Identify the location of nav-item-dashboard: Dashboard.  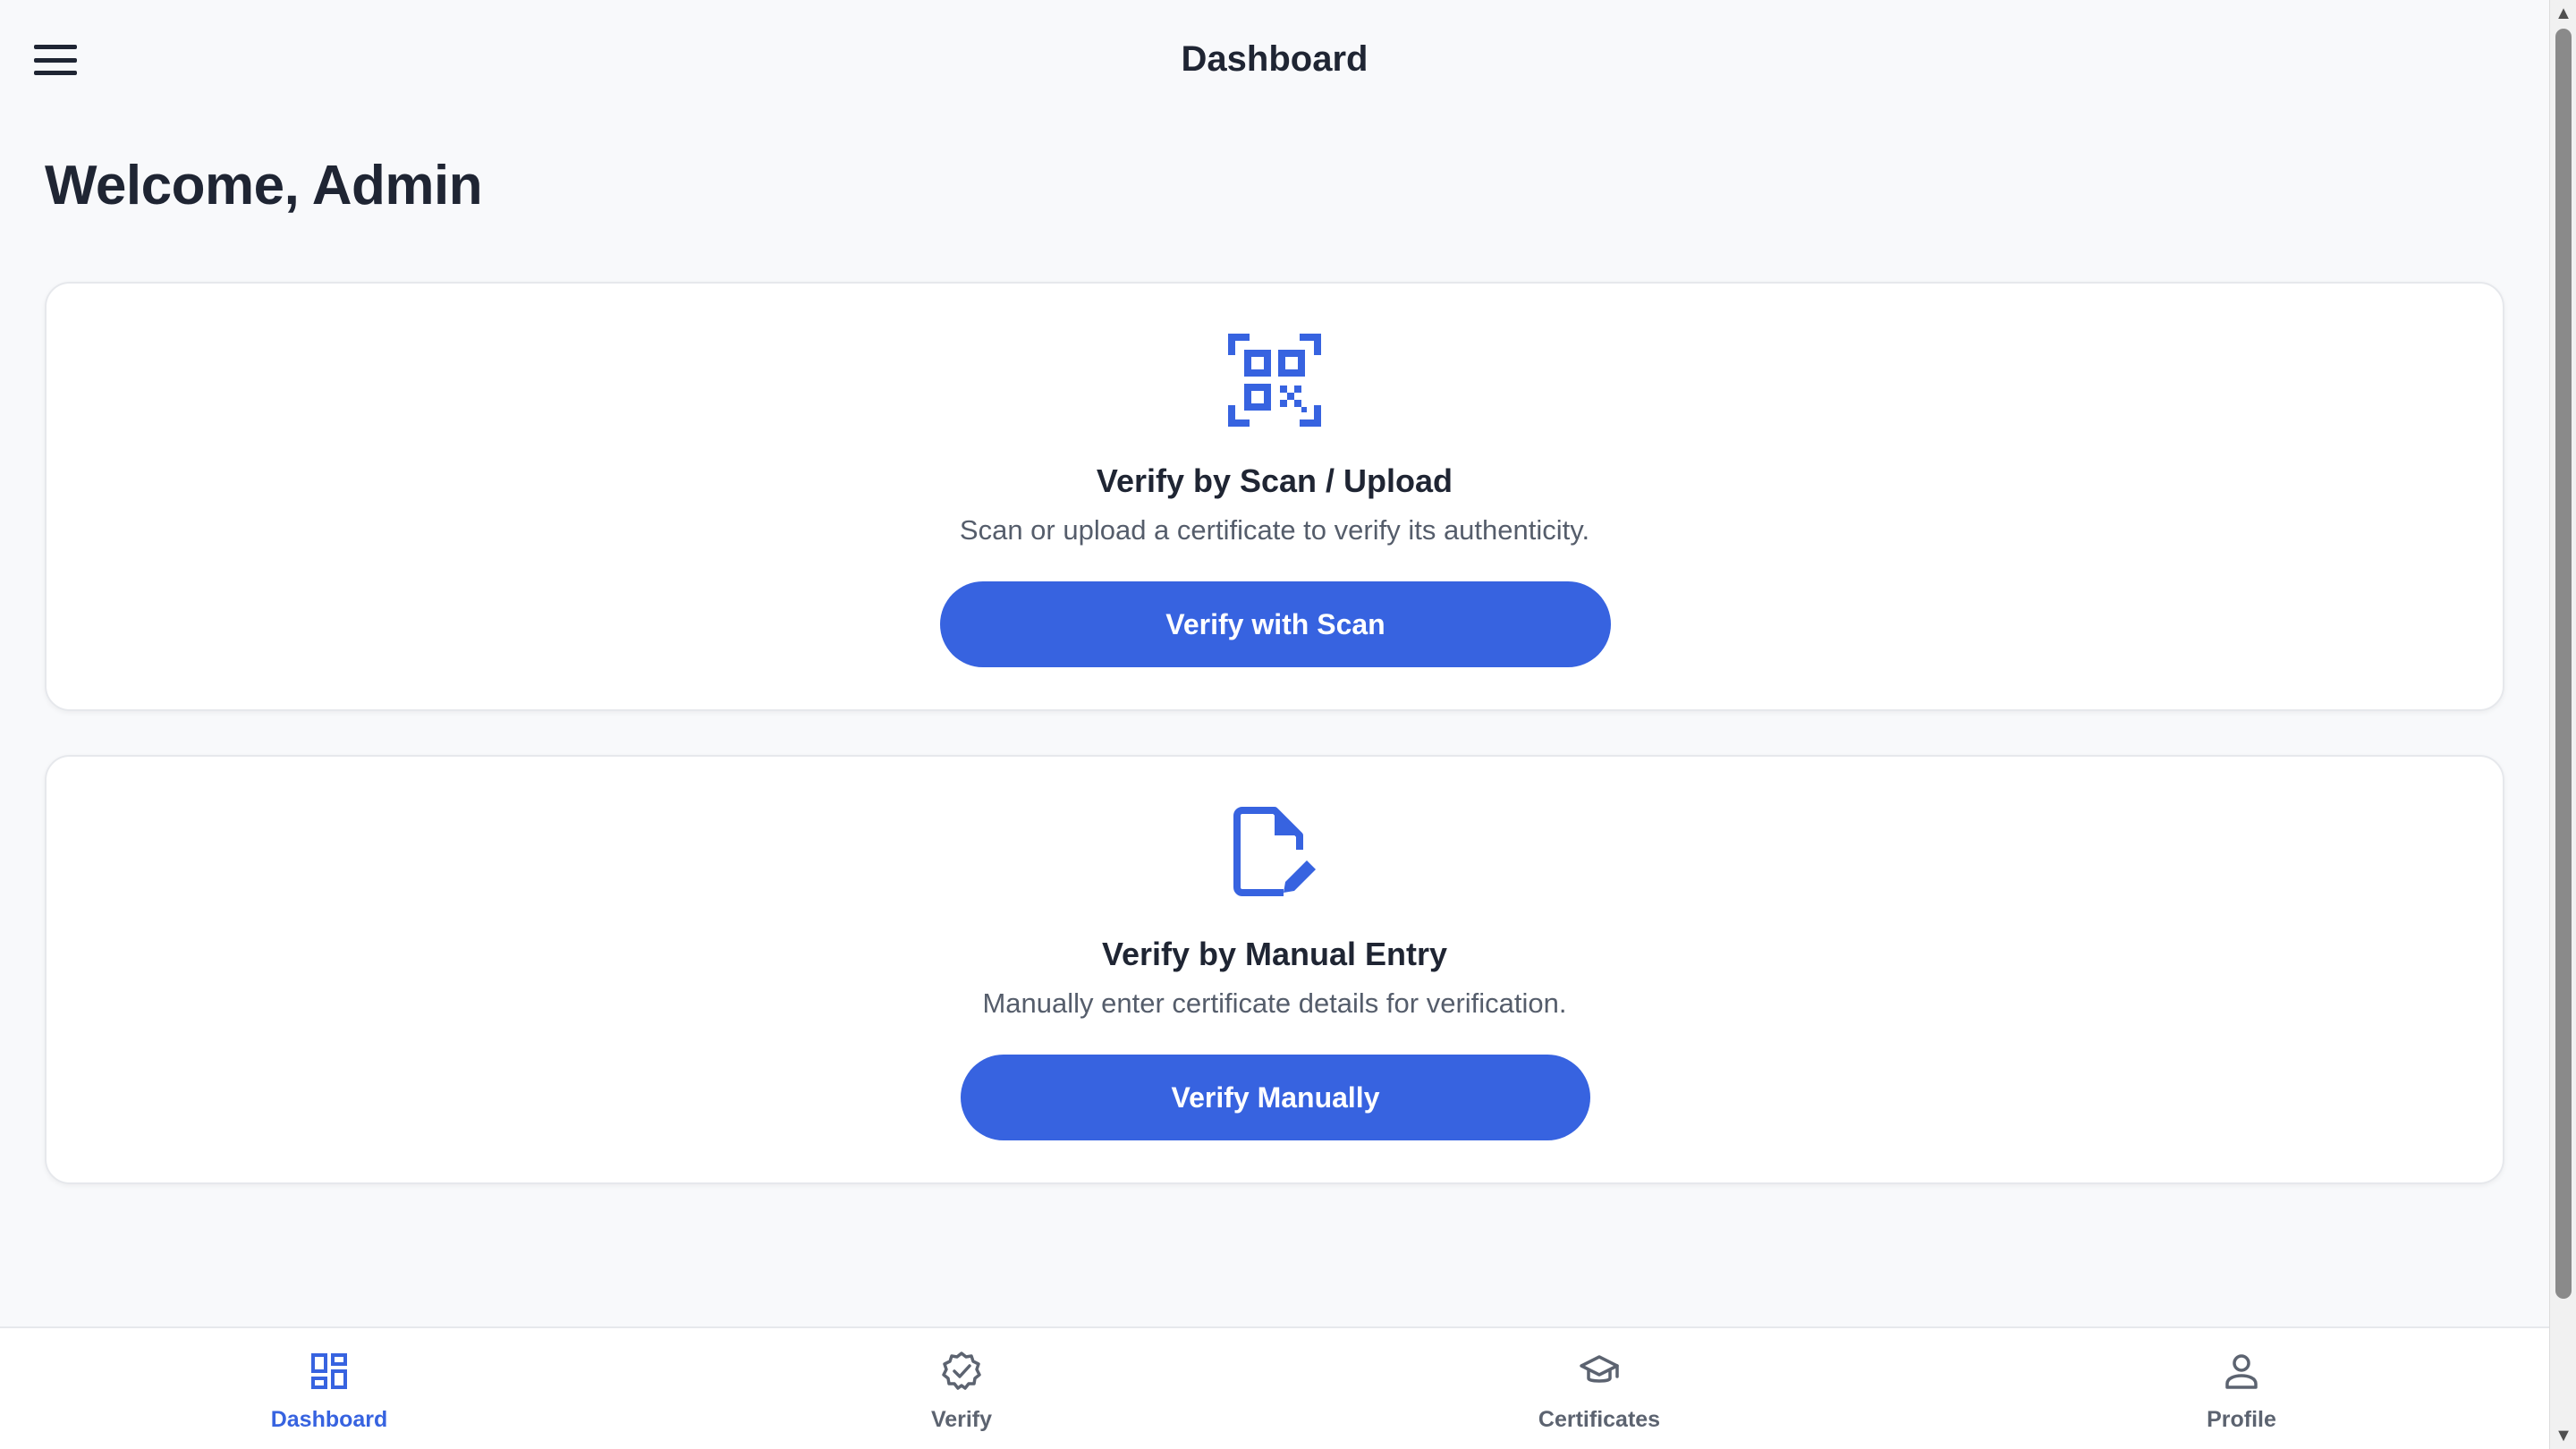
(329, 1388).